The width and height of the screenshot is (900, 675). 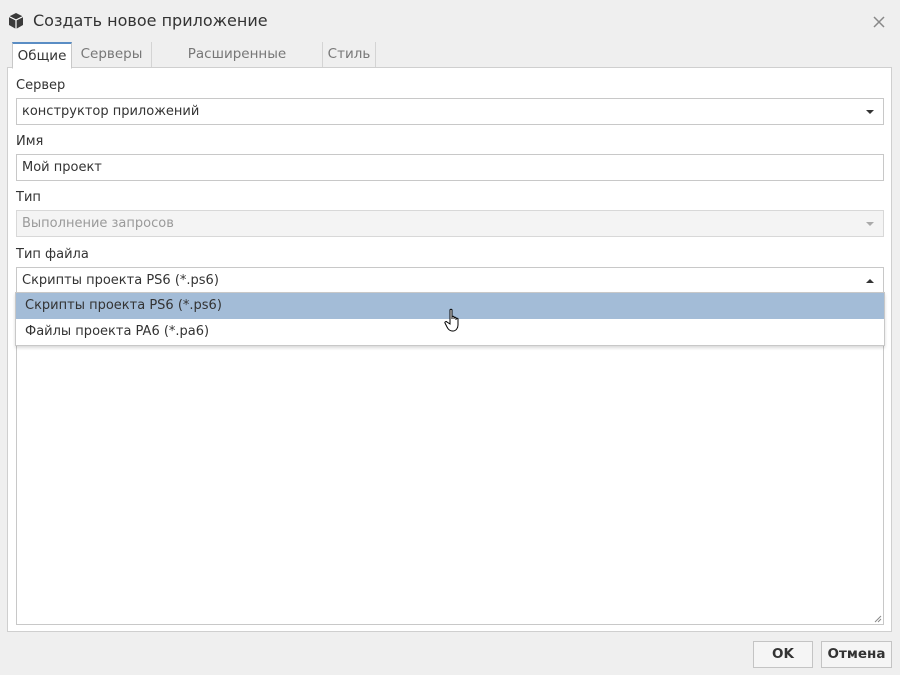 I want to click on file-type-value: Скрипты проекта PS6 (*.ps6), so click(x=120, y=280).